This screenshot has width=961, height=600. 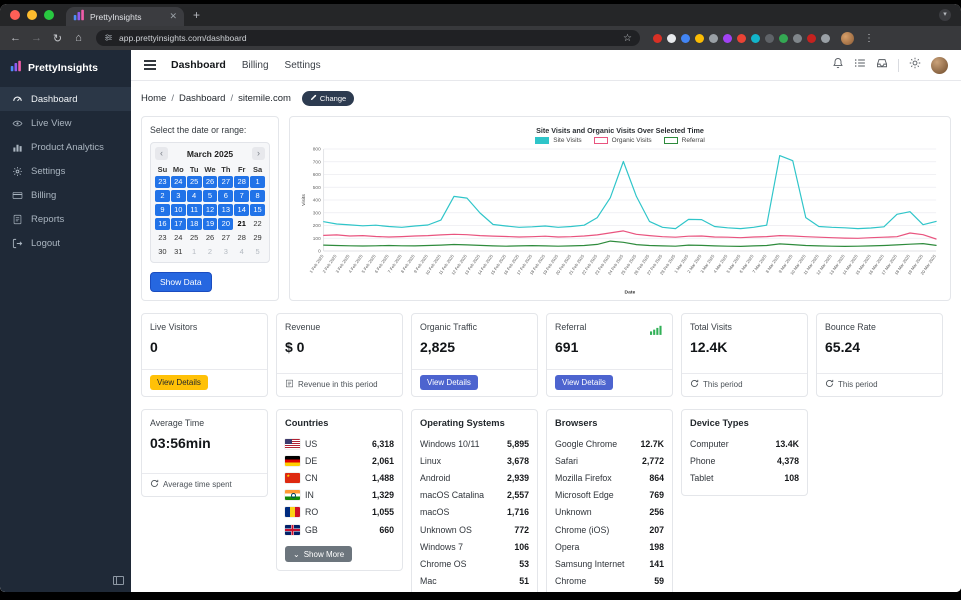 I want to click on sidebar-item-dashboard: Dashboard, so click(x=65, y=99).